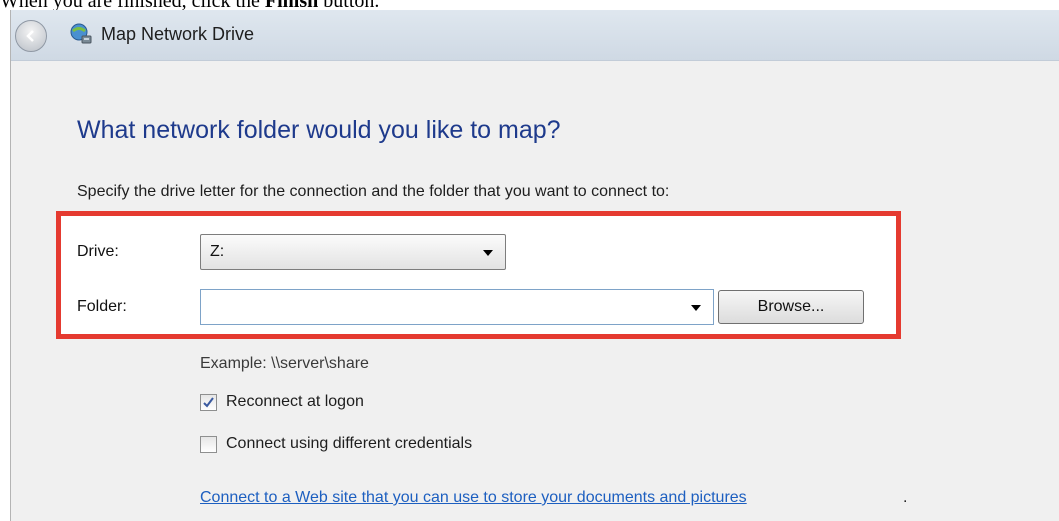 The width and height of the screenshot is (1059, 521). Describe the element at coordinates (284, 363) in the screenshot. I see `folder-example-text: Example: \\server\share` at that location.